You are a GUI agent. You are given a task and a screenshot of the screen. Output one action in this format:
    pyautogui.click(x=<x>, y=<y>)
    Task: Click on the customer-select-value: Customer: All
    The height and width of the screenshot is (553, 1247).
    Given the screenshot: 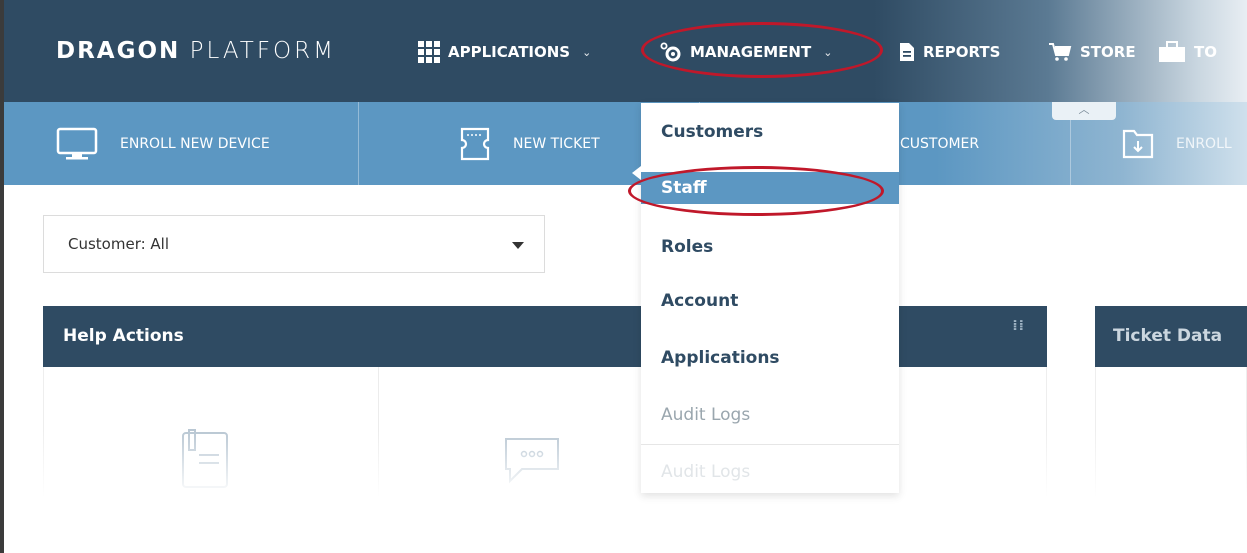 What is the action you would take?
    pyautogui.click(x=119, y=244)
    